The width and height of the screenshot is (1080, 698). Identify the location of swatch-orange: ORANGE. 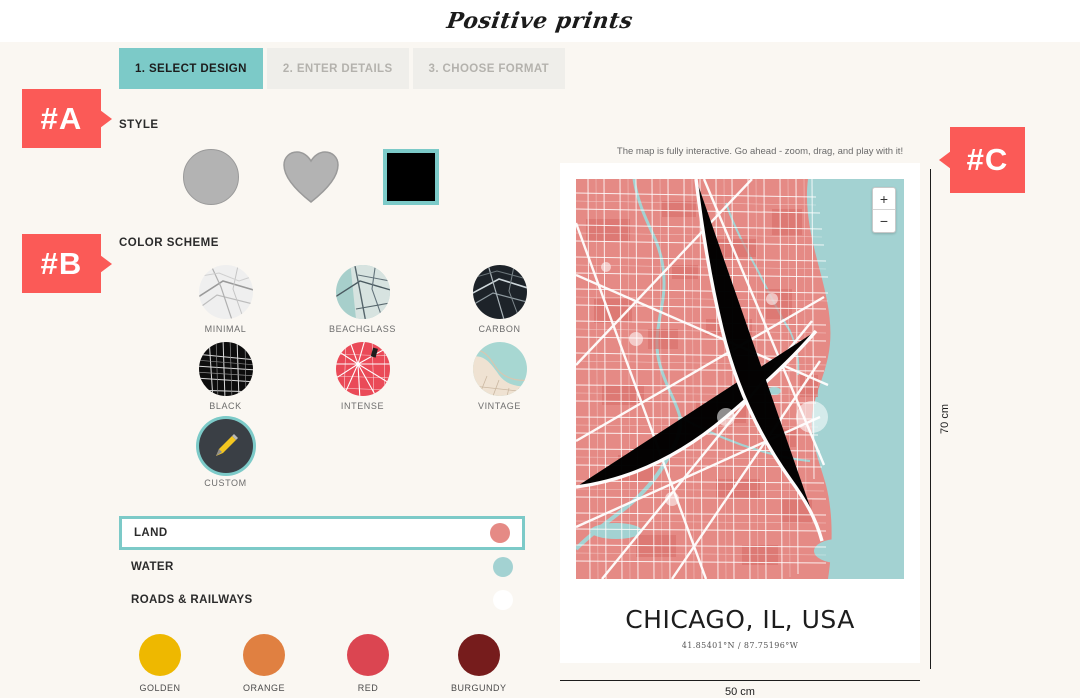
(264, 663).